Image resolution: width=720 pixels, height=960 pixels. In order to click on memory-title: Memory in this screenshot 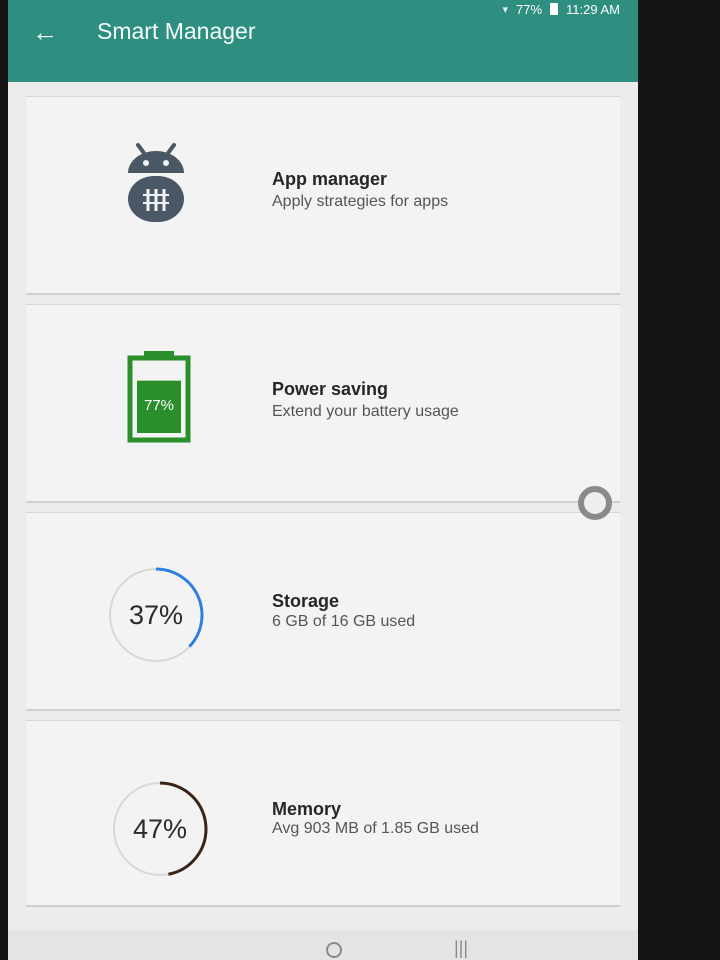, I will do `click(307, 809)`.